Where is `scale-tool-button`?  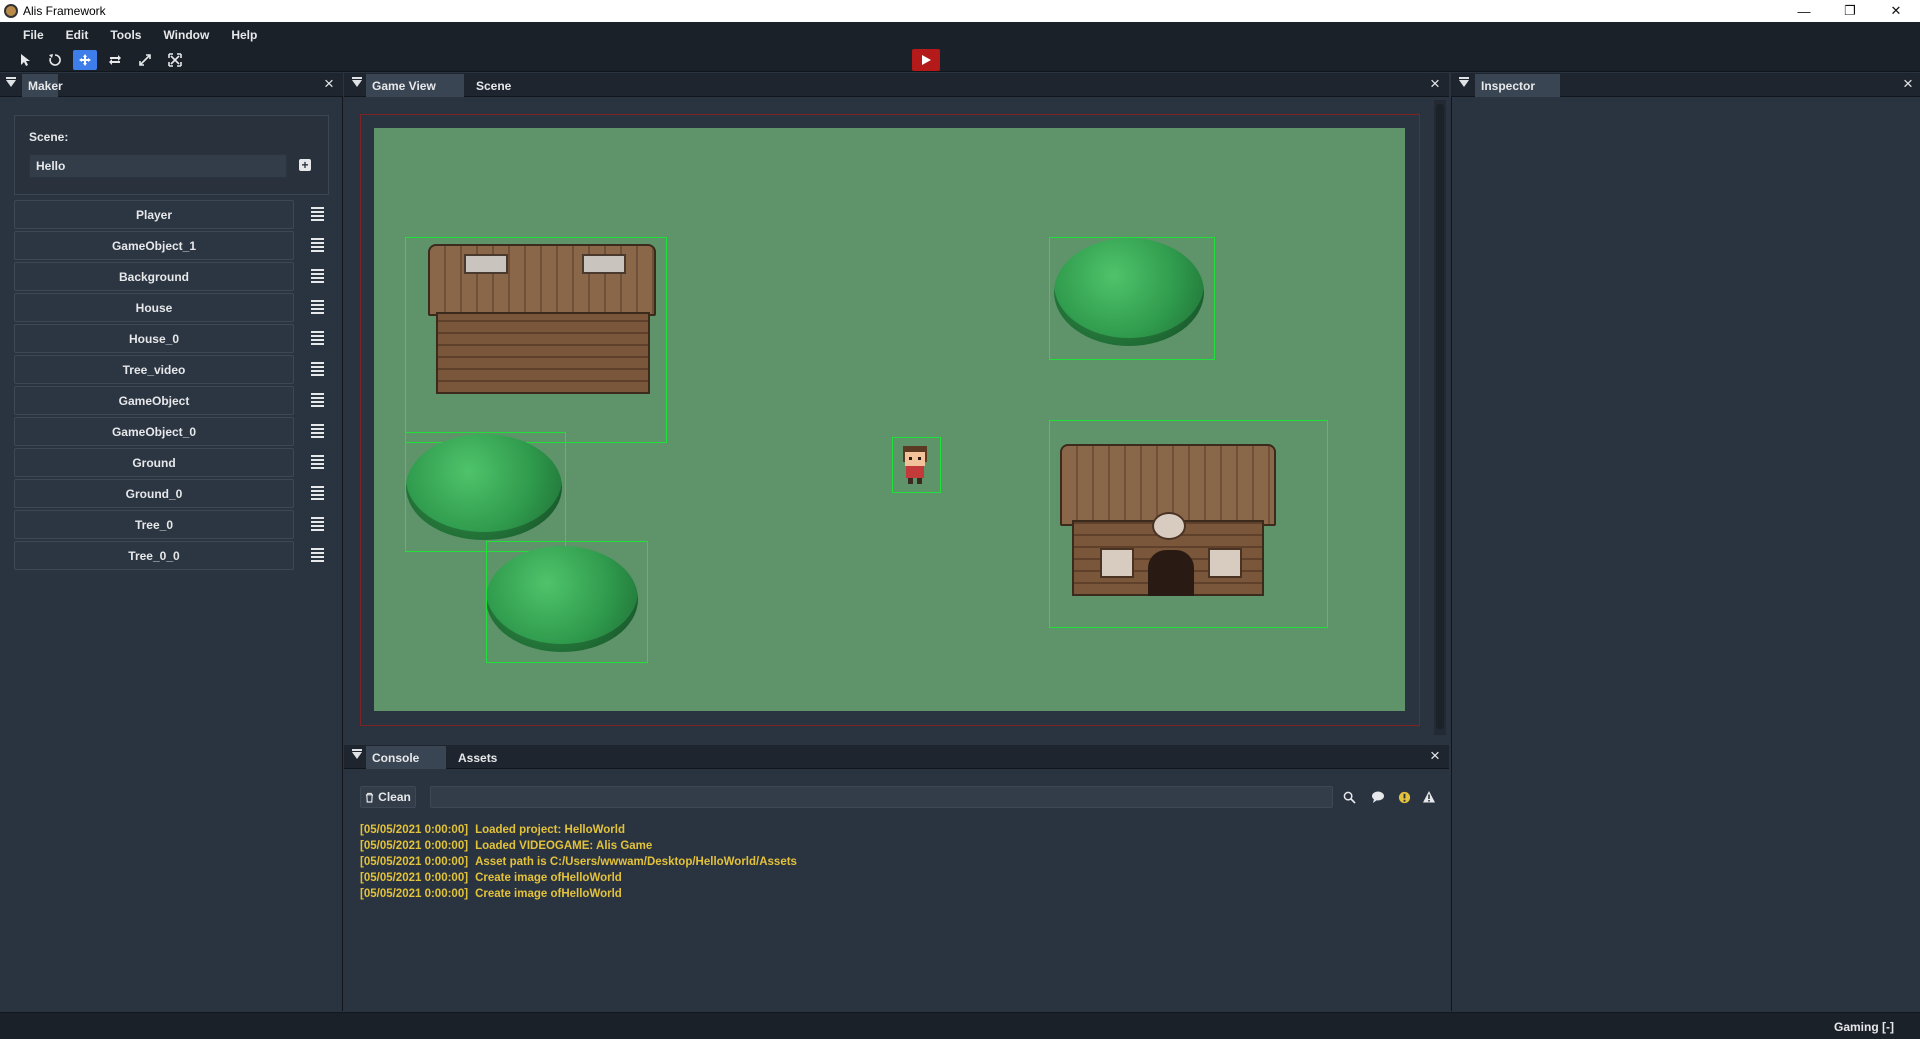 scale-tool-button is located at coordinates (145, 60).